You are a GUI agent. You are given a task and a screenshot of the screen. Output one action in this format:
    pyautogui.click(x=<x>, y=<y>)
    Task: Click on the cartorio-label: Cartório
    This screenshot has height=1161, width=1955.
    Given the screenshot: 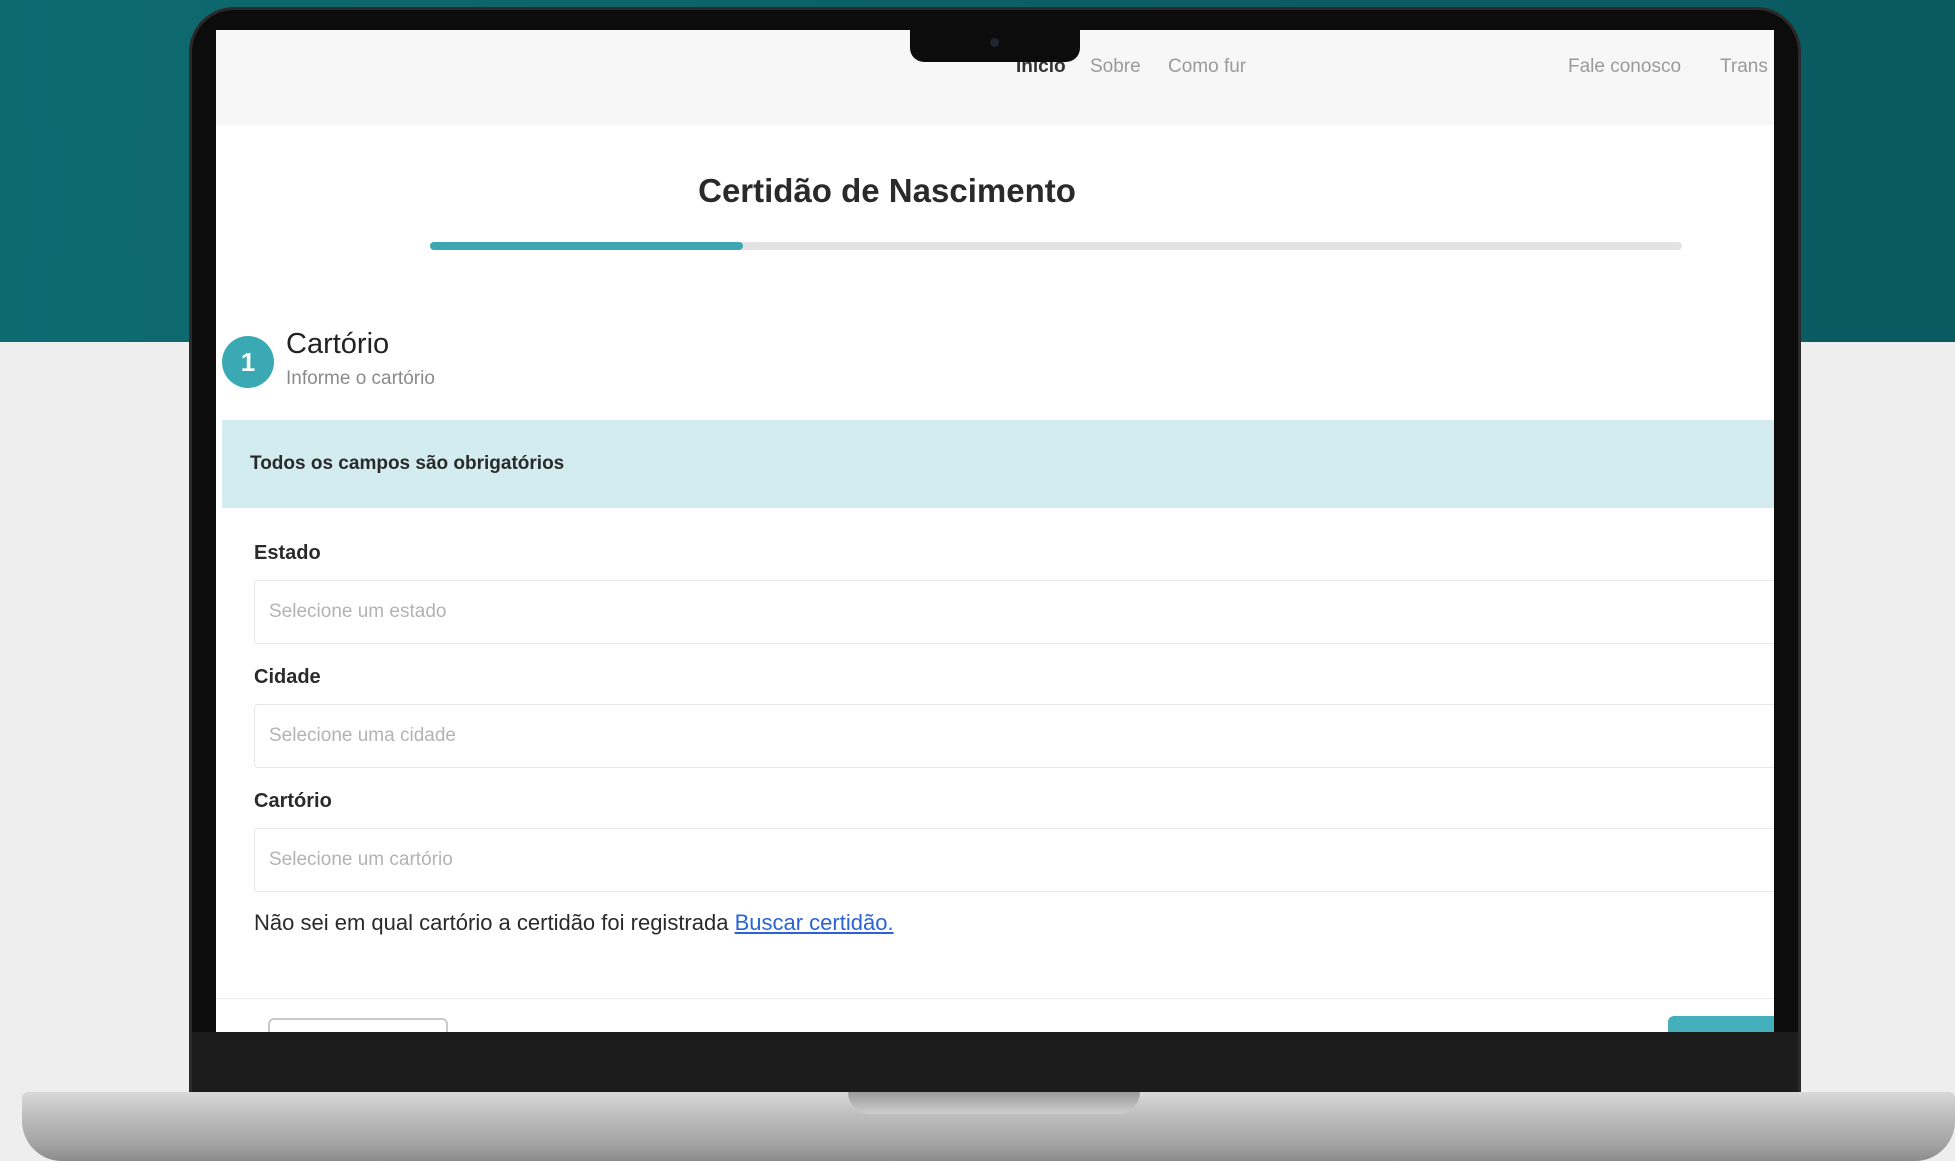 What is the action you would take?
    pyautogui.click(x=293, y=801)
    